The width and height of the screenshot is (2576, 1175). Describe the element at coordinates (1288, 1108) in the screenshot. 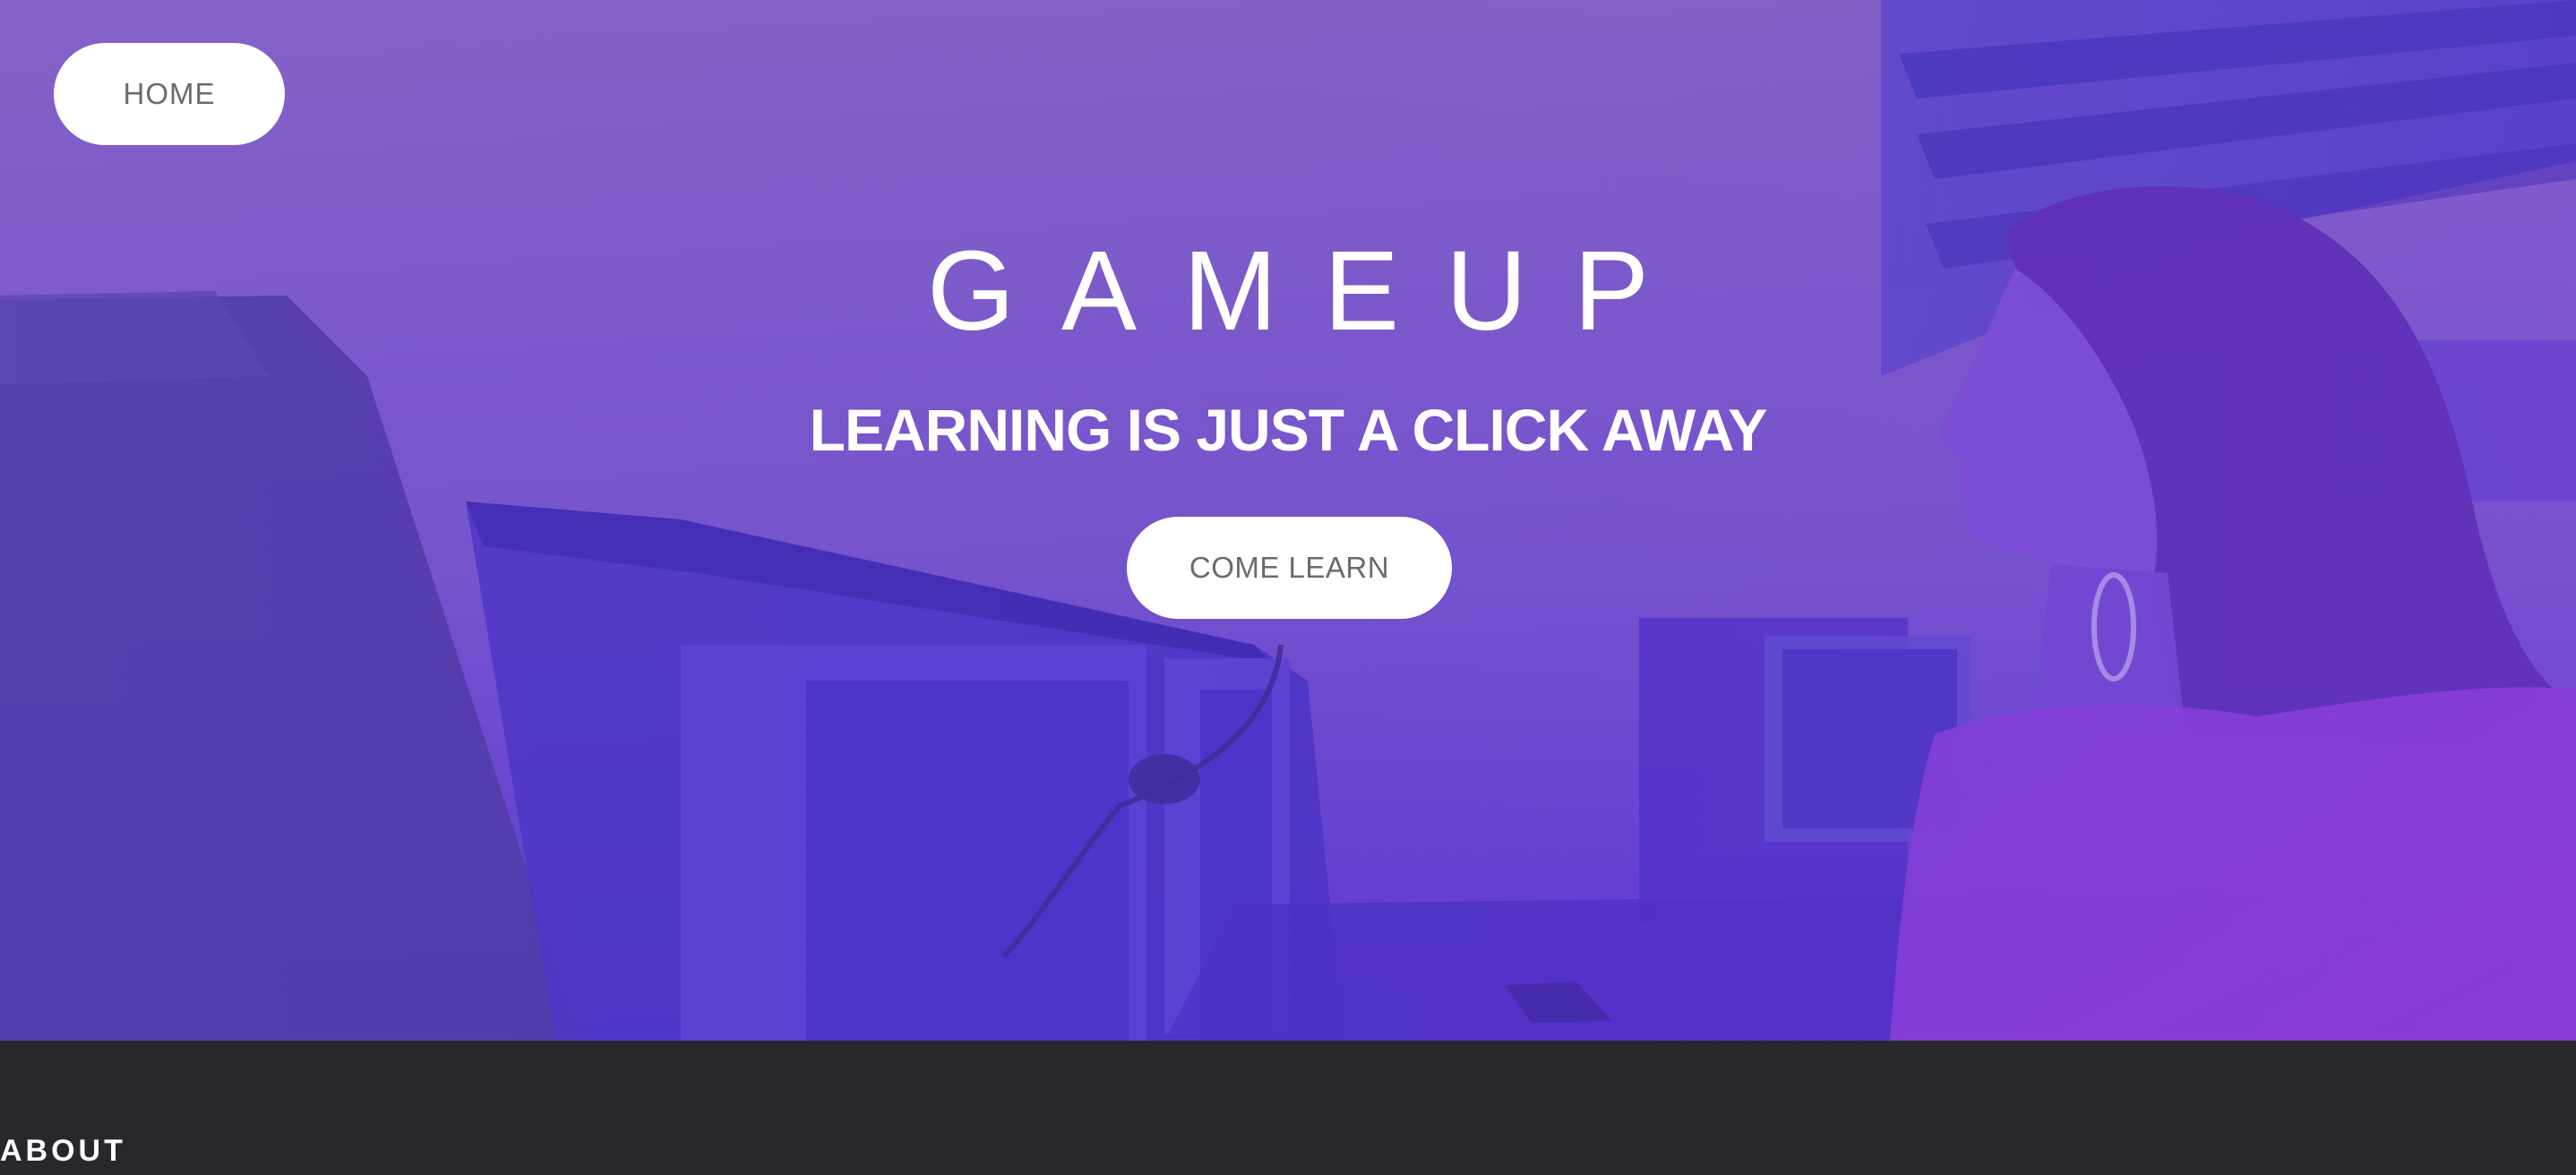

I see `about-section: ABOUT` at that location.